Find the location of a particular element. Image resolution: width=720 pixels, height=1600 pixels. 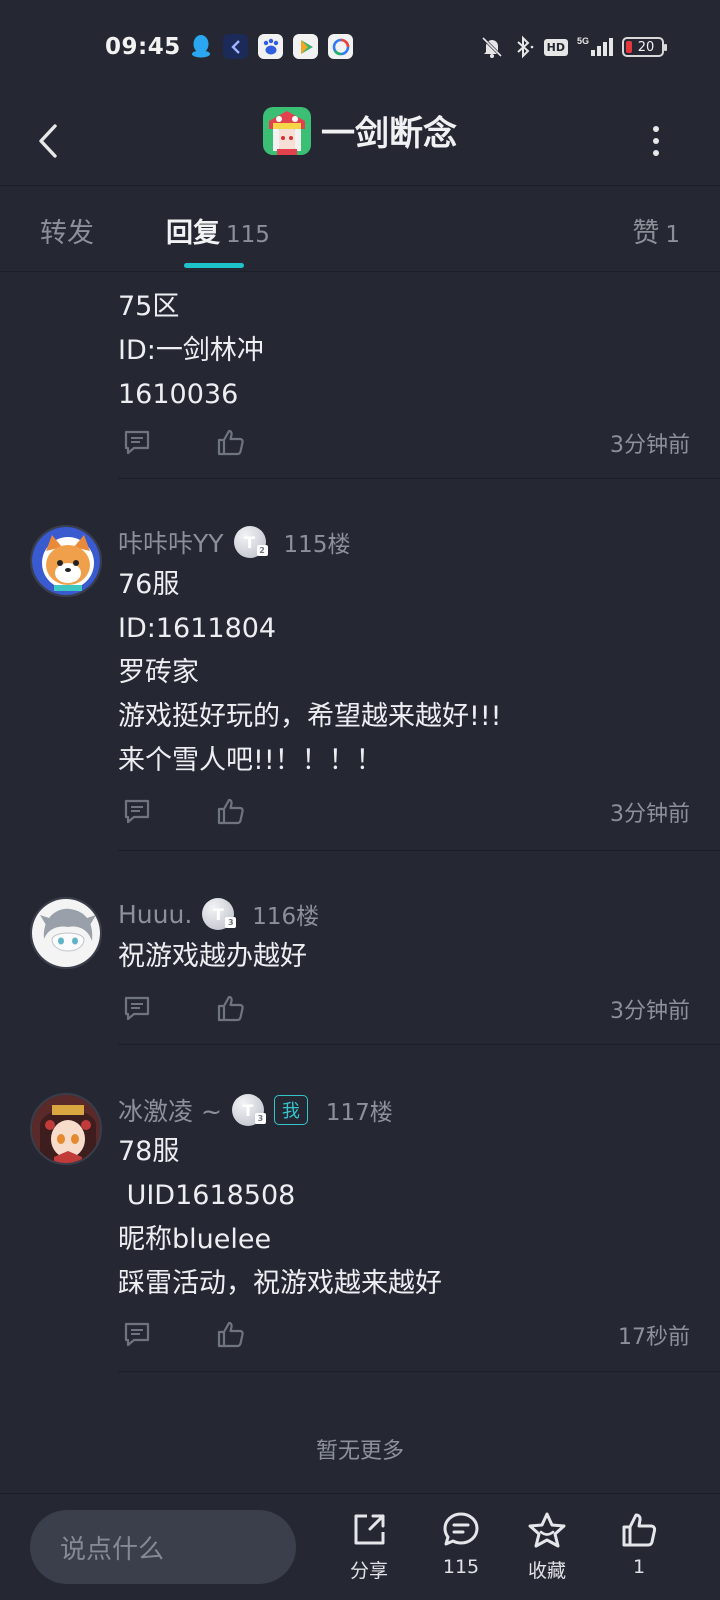

tab-repost: 转发 is located at coordinates (67, 230).